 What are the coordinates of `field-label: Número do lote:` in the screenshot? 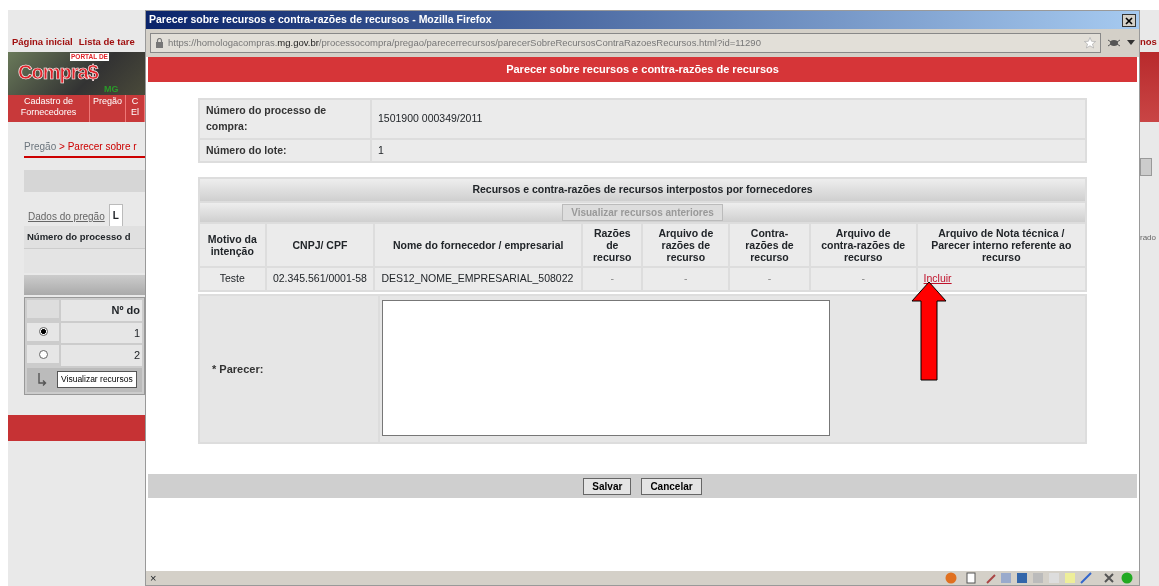 It's located at (285, 150).